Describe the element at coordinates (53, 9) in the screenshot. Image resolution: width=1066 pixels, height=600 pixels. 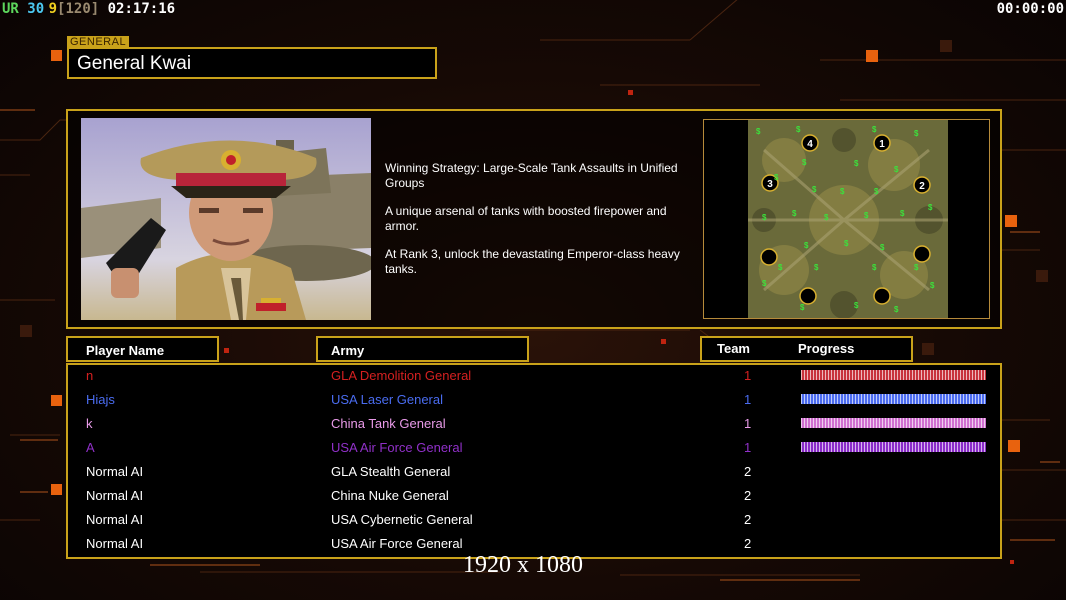
I see `hud-count: 9` at that location.